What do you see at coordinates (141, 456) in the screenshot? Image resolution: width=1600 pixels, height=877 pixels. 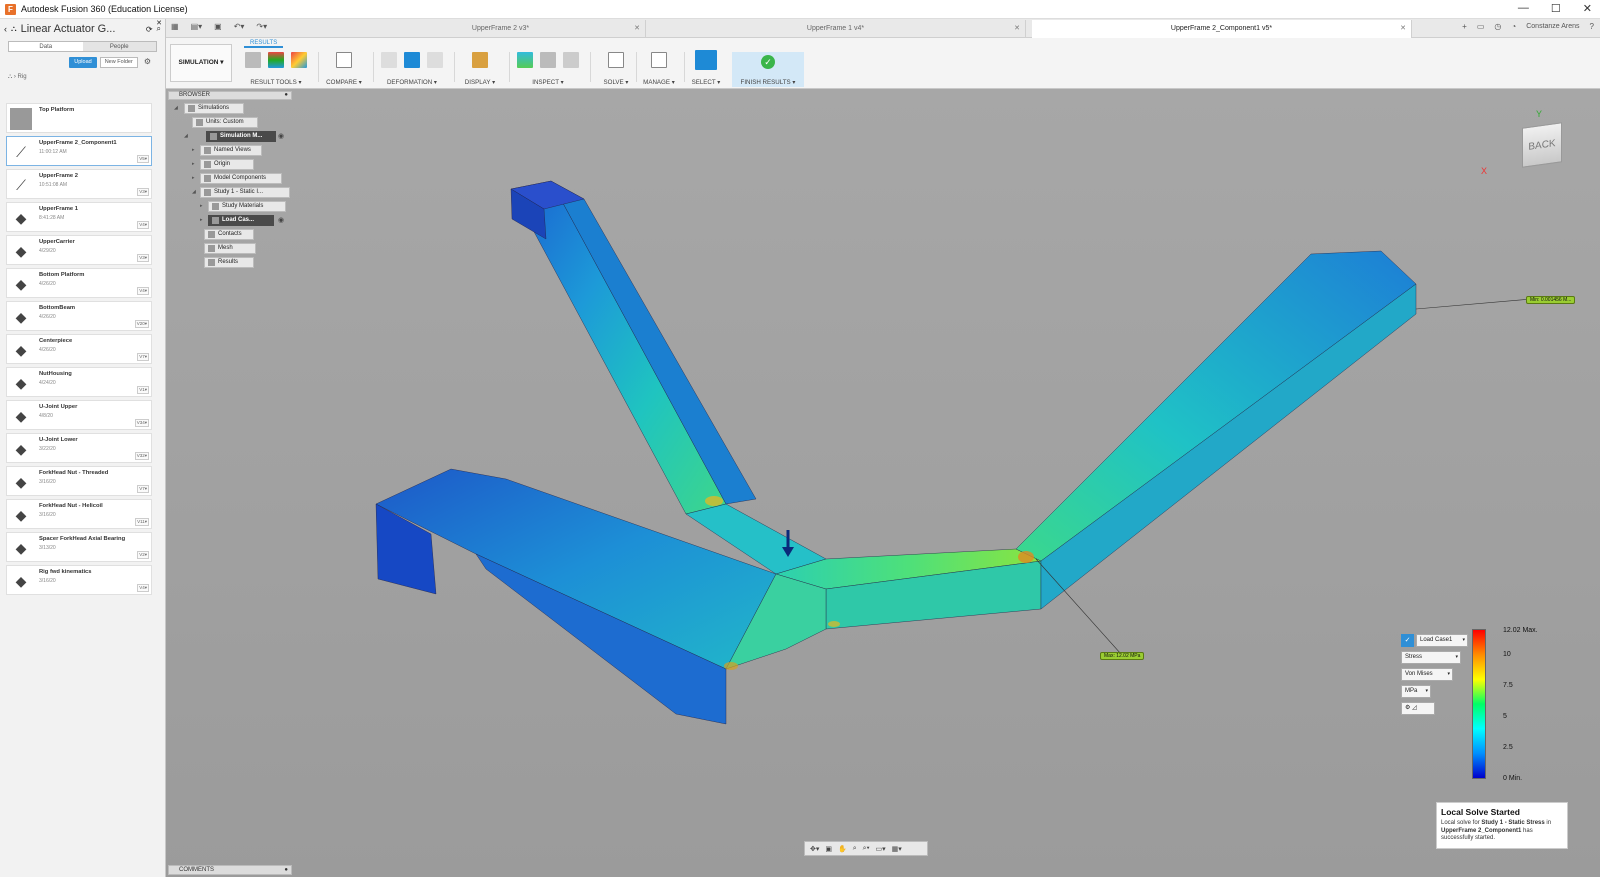 I see `version-badge: V32▾` at bounding box center [141, 456].